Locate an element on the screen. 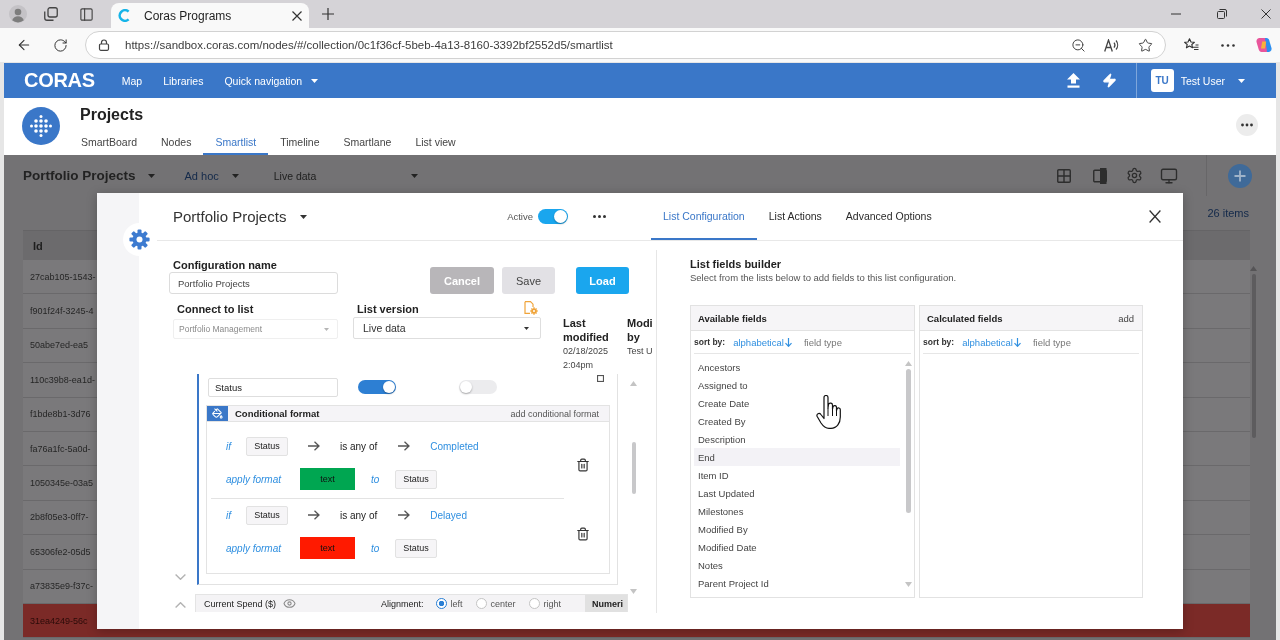 Image resolution: width=1280 pixels, height=640 pixels. alignment-option: left is located at coordinates (449, 603).